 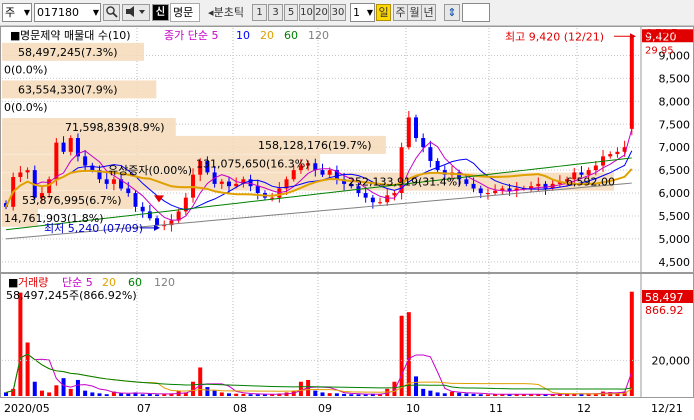 I want to click on period-button-20: 20, so click(x=321, y=12).